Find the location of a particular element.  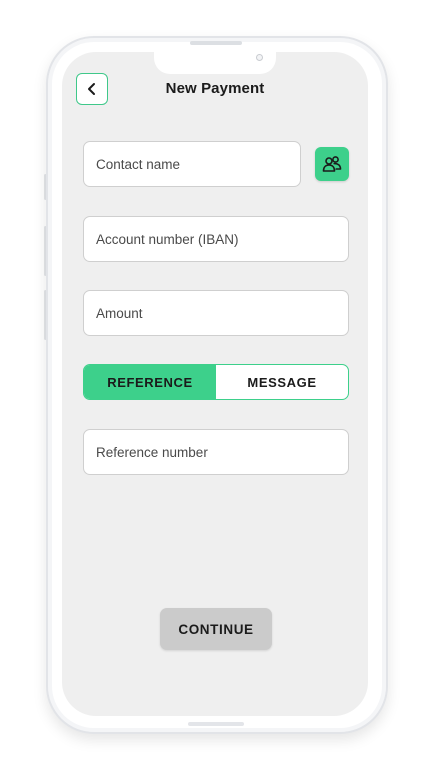

contact-name-input is located at coordinates (192, 164).